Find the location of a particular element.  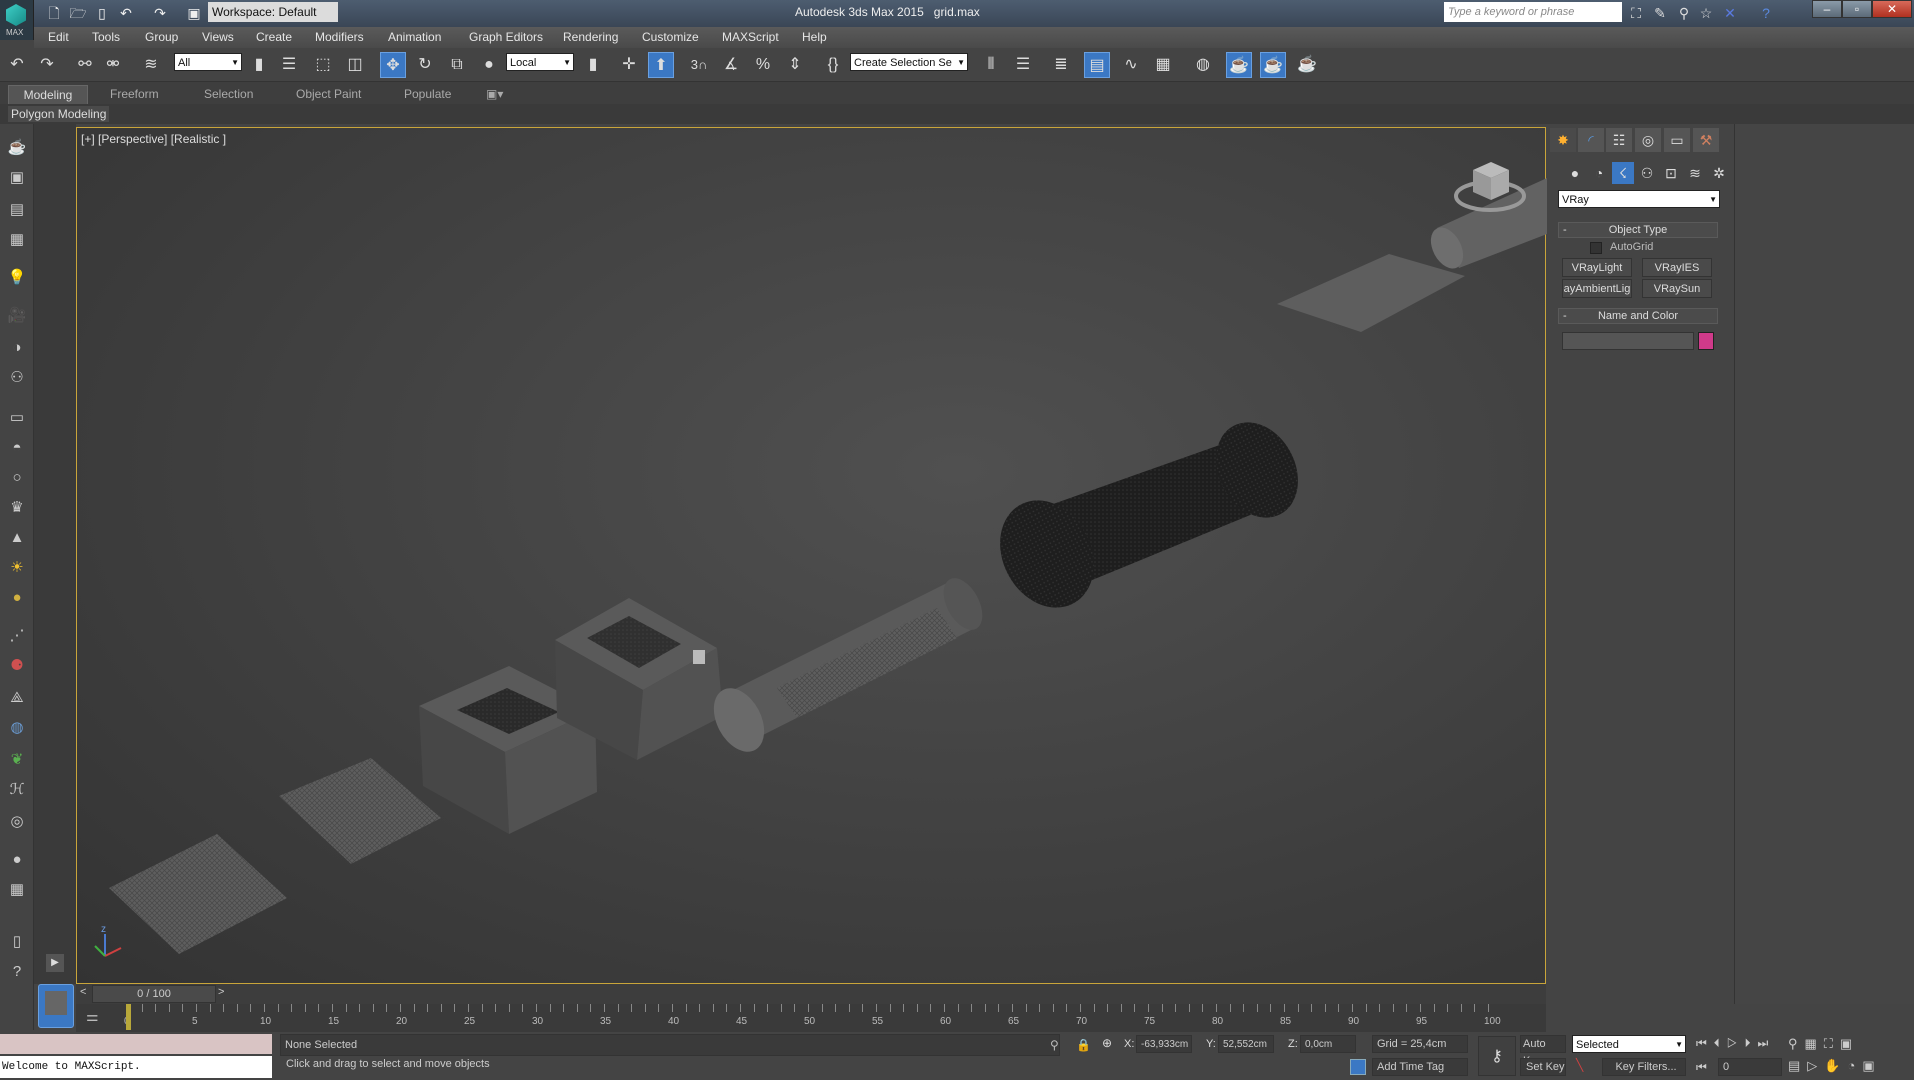

scene-explorer-icon: ▤ is located at coordinates (1097, 65).